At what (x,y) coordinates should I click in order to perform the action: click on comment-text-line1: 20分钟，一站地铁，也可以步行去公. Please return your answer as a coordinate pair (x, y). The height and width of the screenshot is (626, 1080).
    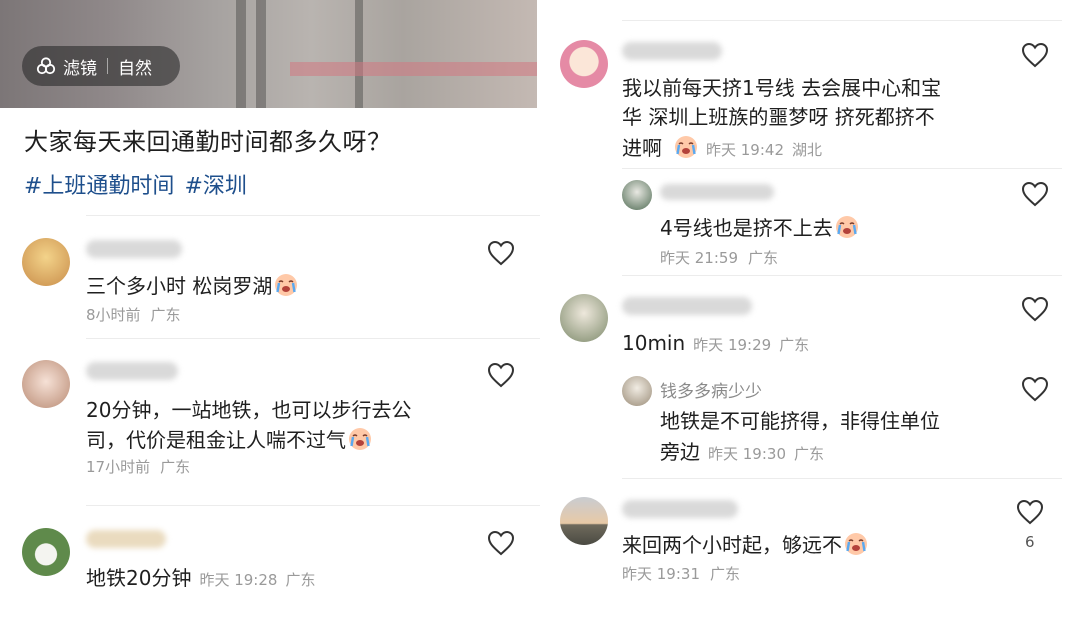
    Looking at the image, I should click on (249, 410).